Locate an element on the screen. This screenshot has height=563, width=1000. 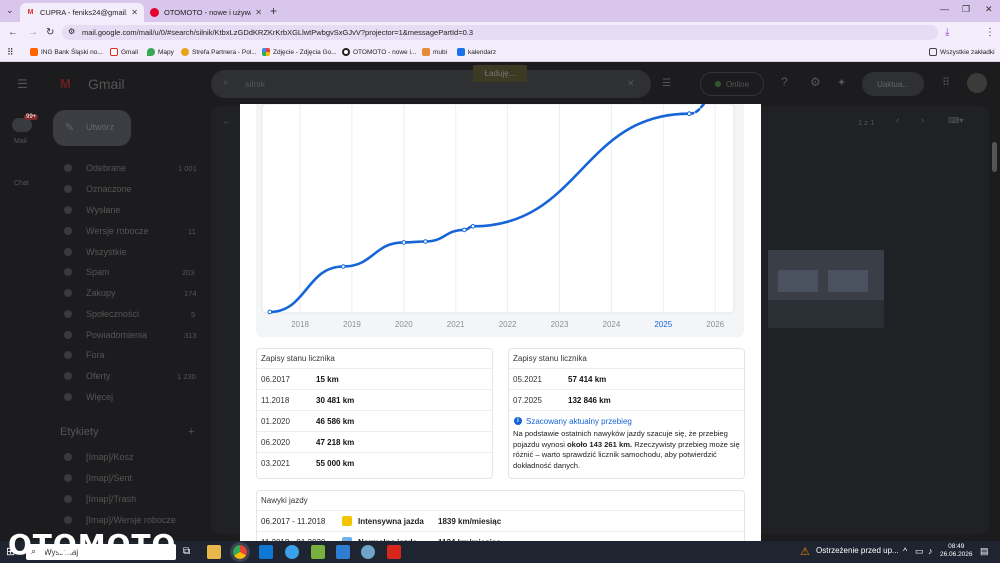
reload-icon: ↻ is located at coordinates (50, 32).